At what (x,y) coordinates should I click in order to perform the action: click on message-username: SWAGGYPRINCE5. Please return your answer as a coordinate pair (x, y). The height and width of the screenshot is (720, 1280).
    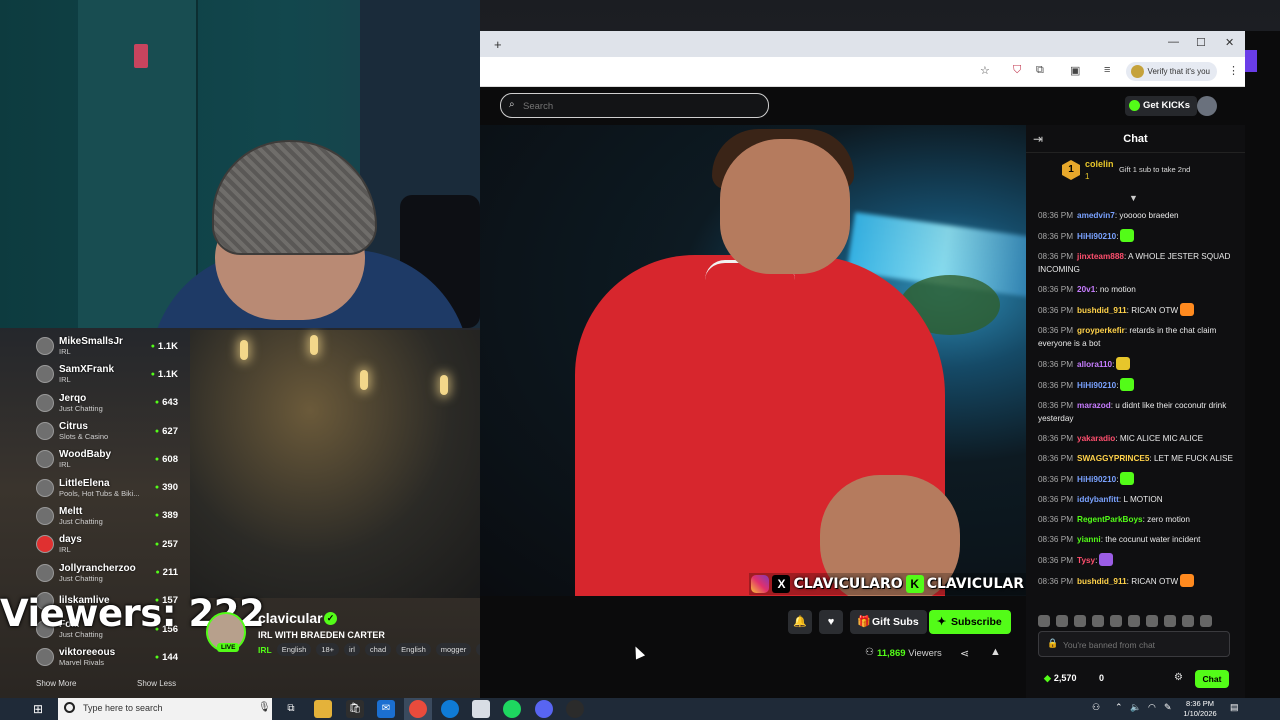
    Looking at the image, I should click on (1113, 458).